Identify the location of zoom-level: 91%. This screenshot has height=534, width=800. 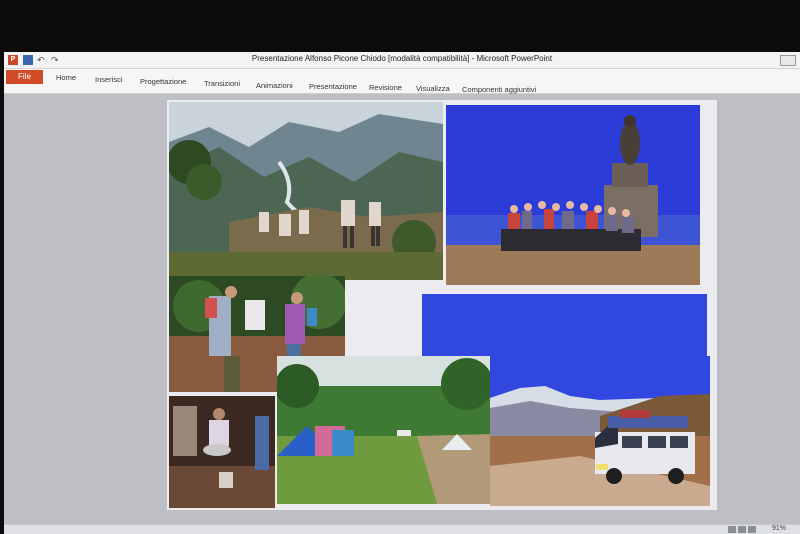
(779, 528).